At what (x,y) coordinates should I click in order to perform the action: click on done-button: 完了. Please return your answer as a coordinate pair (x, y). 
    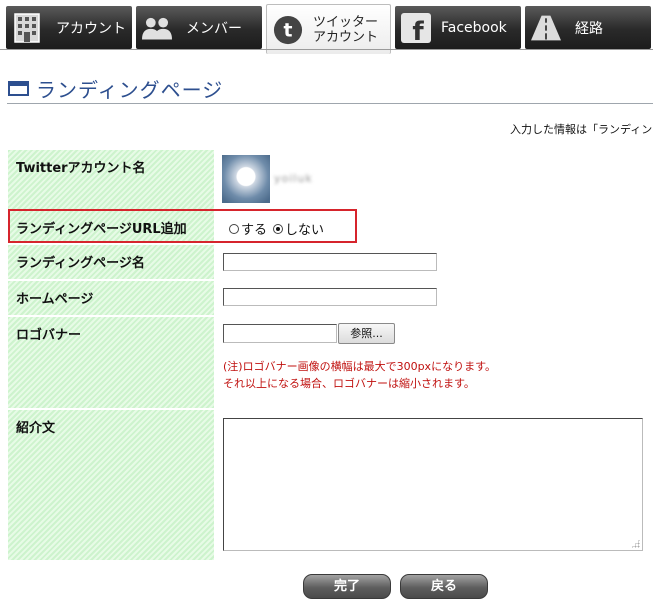
    Looking at the image, I should click on (347, 586).